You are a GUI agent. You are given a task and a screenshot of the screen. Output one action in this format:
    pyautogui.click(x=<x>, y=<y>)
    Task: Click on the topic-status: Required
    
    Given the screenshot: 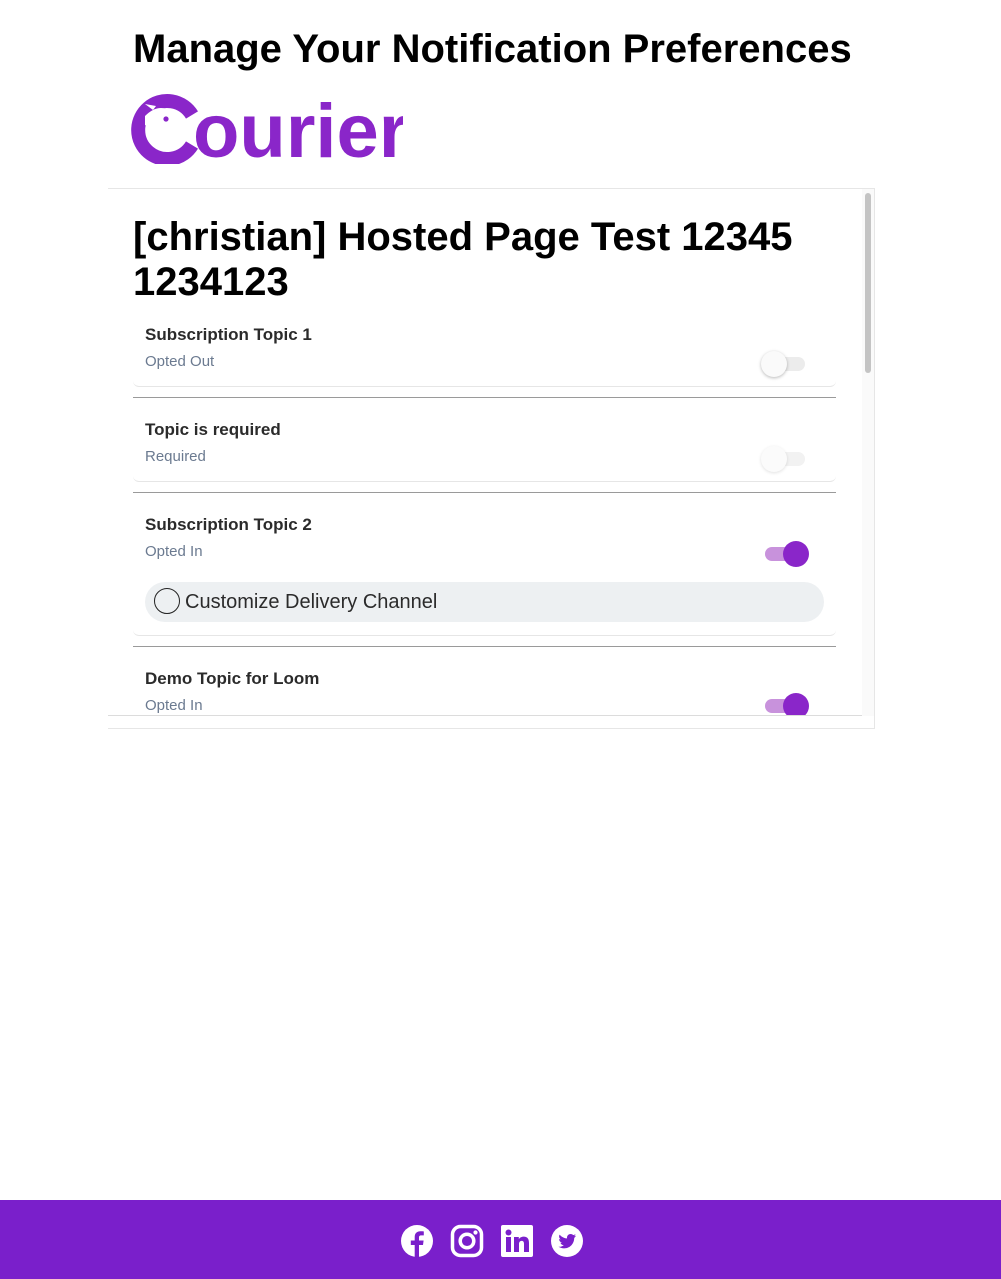 What is the action you would take?
    pyautogui.click(x=175, y=456)
    